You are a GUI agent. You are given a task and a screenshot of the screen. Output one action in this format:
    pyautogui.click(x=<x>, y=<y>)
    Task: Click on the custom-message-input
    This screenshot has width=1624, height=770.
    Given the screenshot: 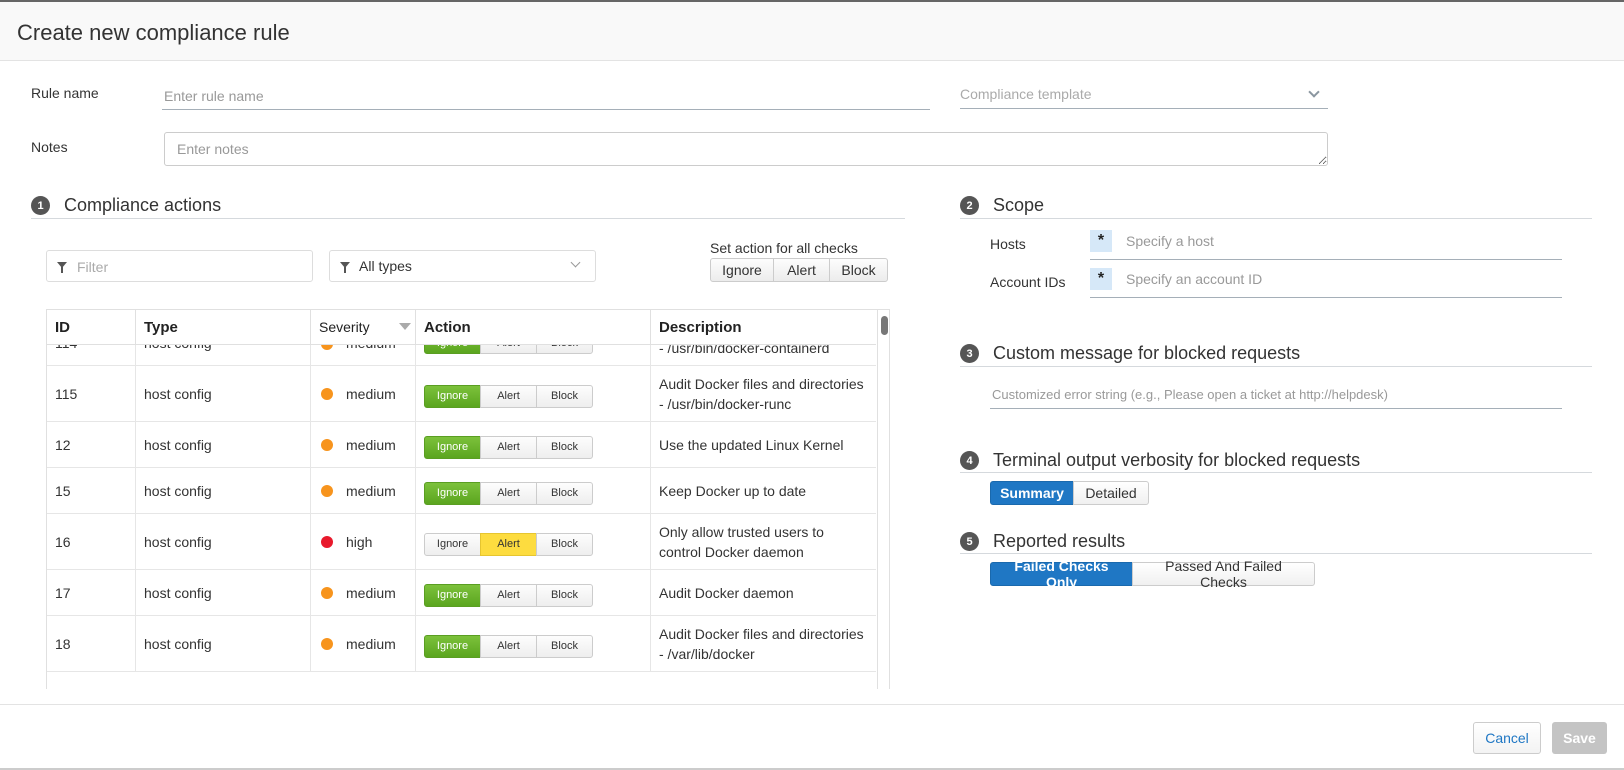 What is the action you would take?
    pyautogui.click(x=1276, y=394)
    